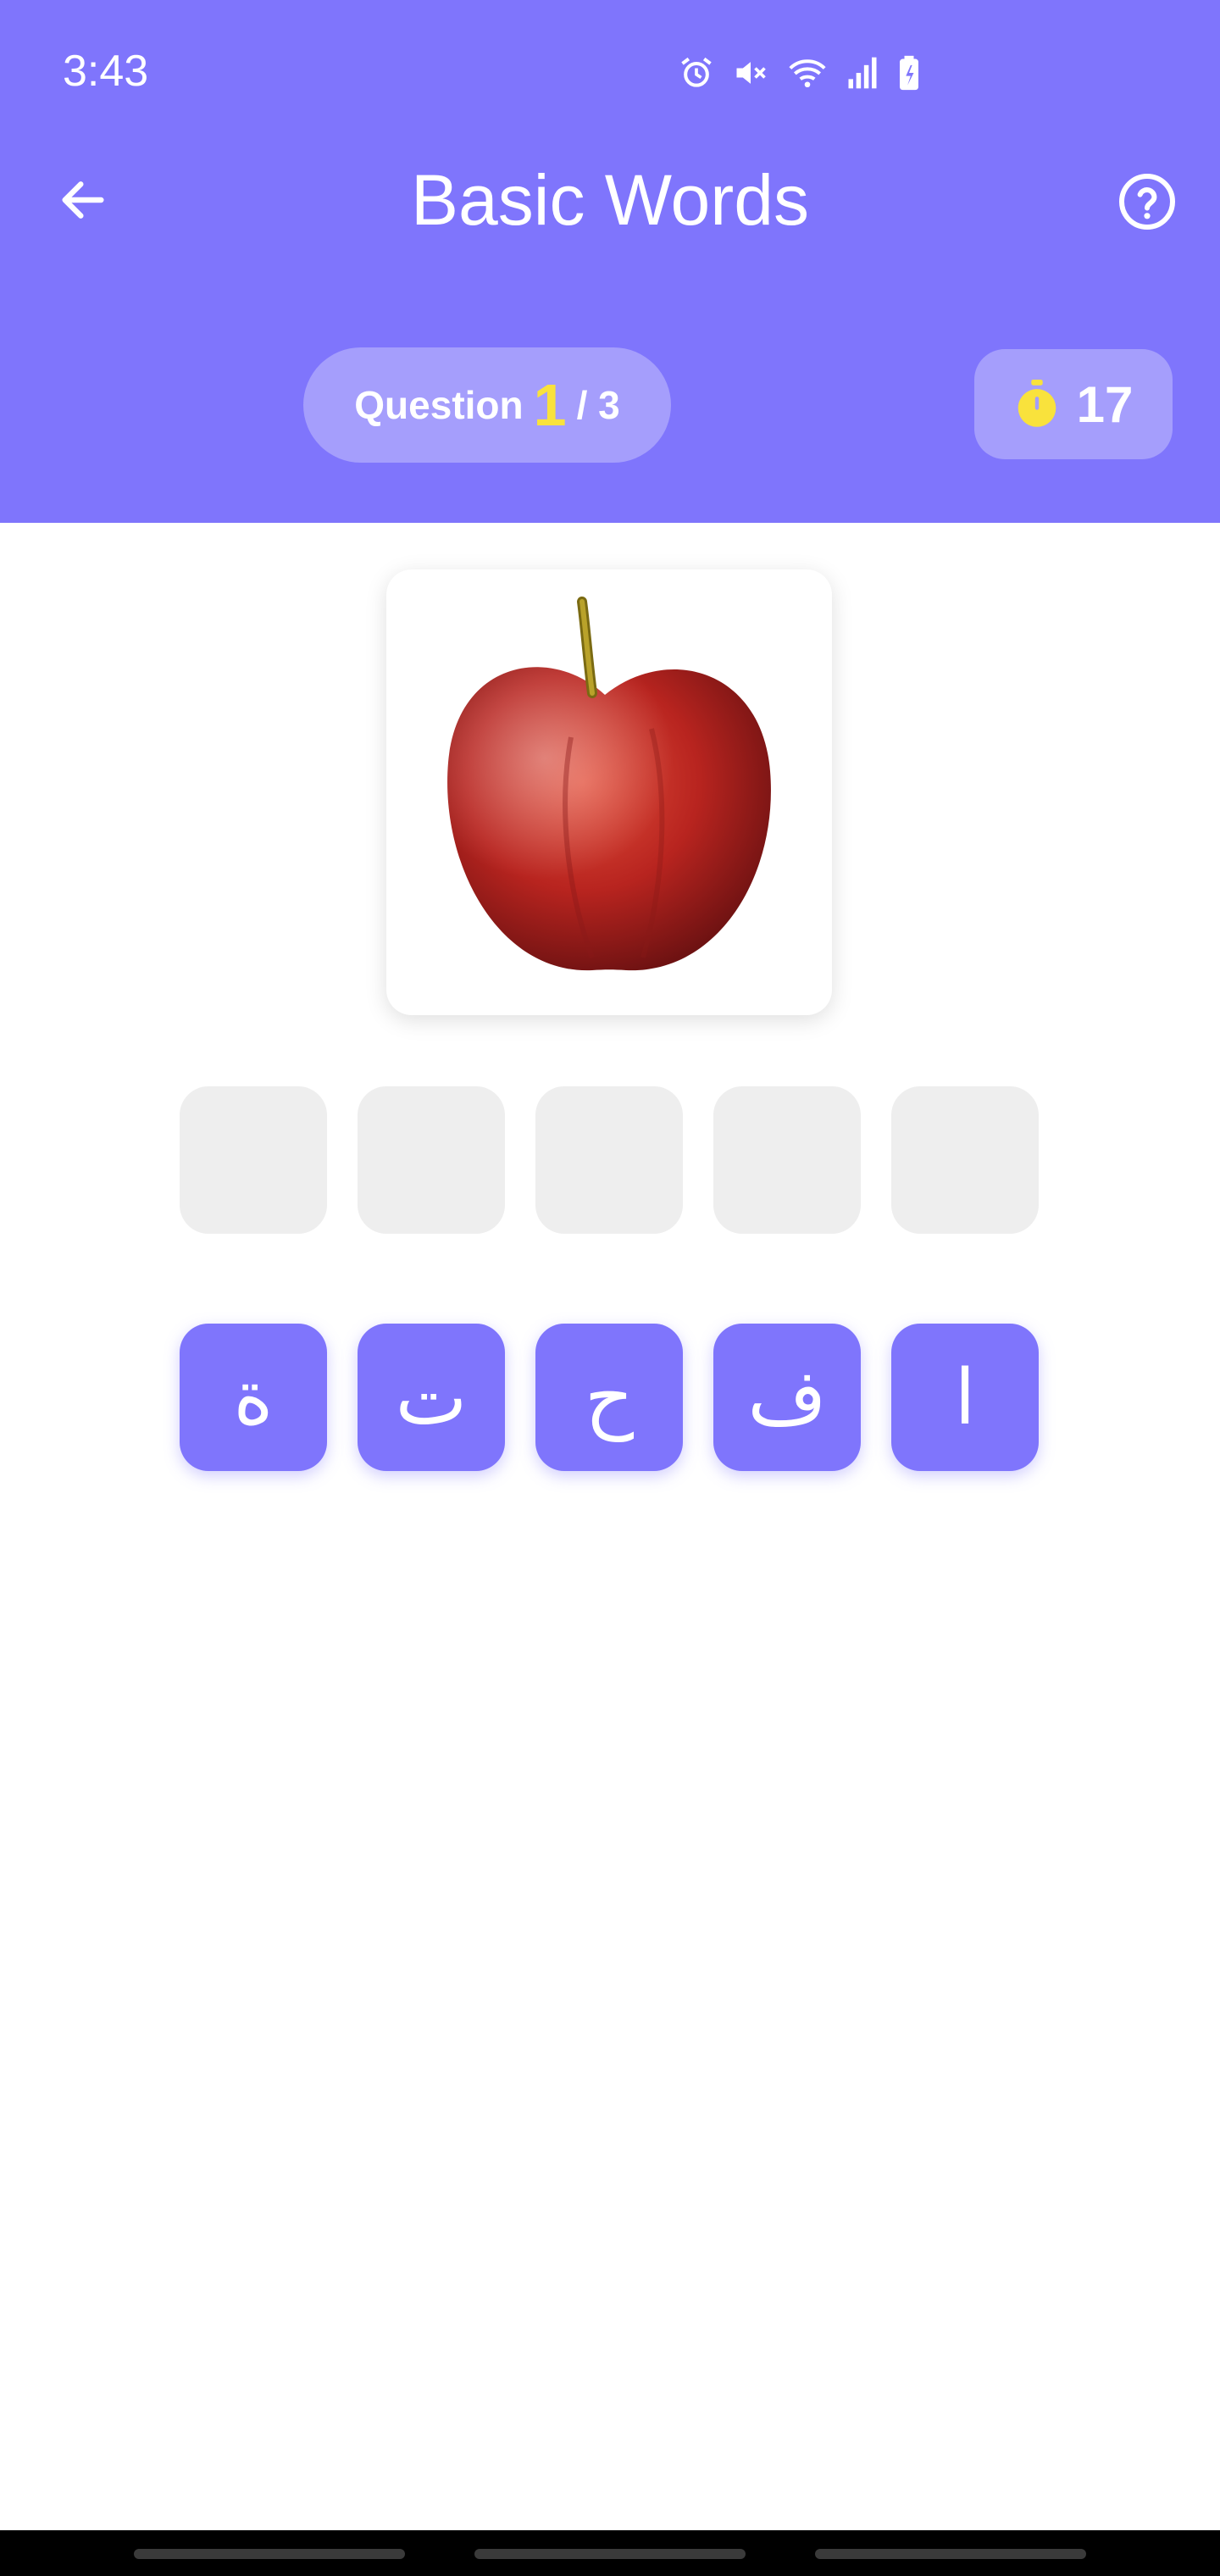 The image size is (1220, 2576). What do you see at coordinates (807, 73) in the screenshot?
I see `wifi-icon` at bounding box center [807, 73].